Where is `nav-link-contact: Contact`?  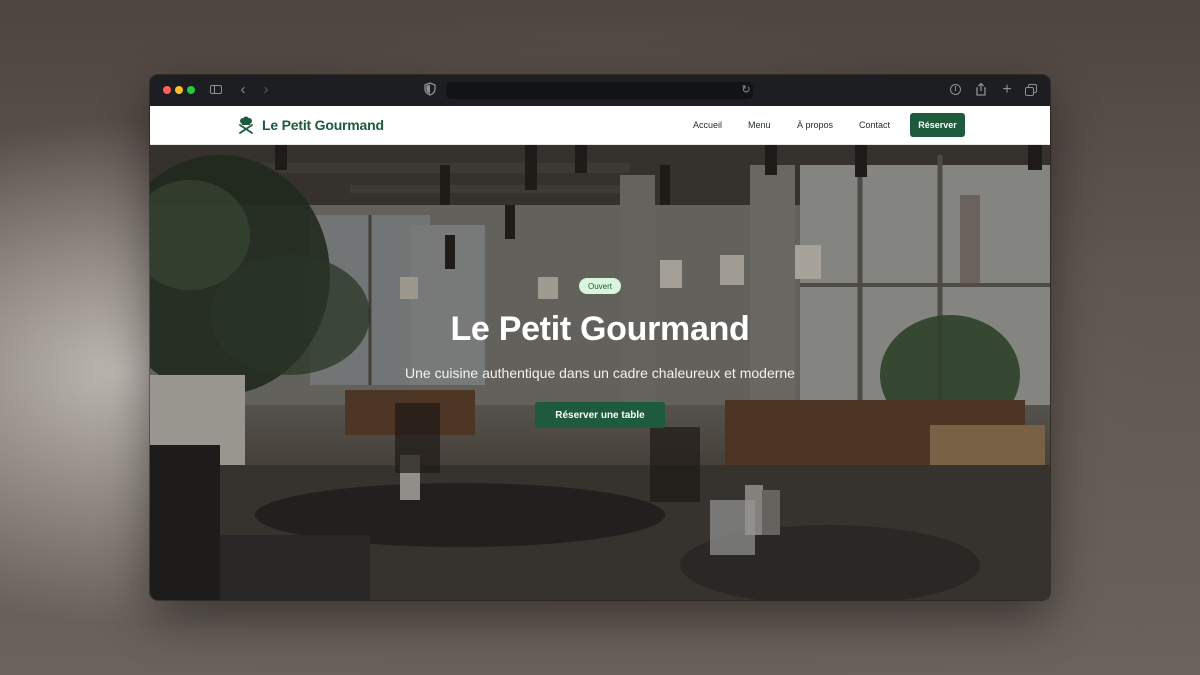
nav-link-contact: Contact is located at coordinates (874, 125).